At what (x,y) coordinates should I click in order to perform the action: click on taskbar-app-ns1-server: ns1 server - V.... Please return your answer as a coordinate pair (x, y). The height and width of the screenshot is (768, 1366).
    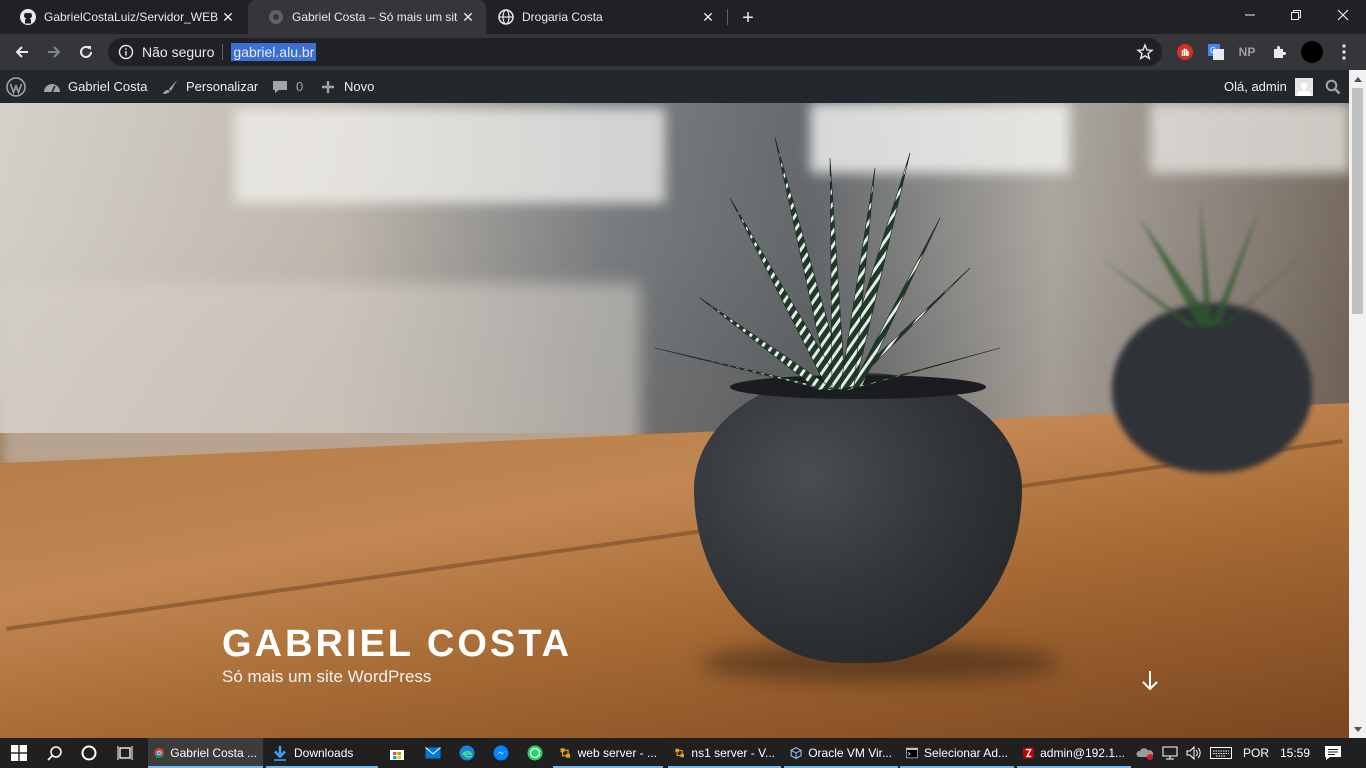
    Looking at the image, I should click on (724, 753).